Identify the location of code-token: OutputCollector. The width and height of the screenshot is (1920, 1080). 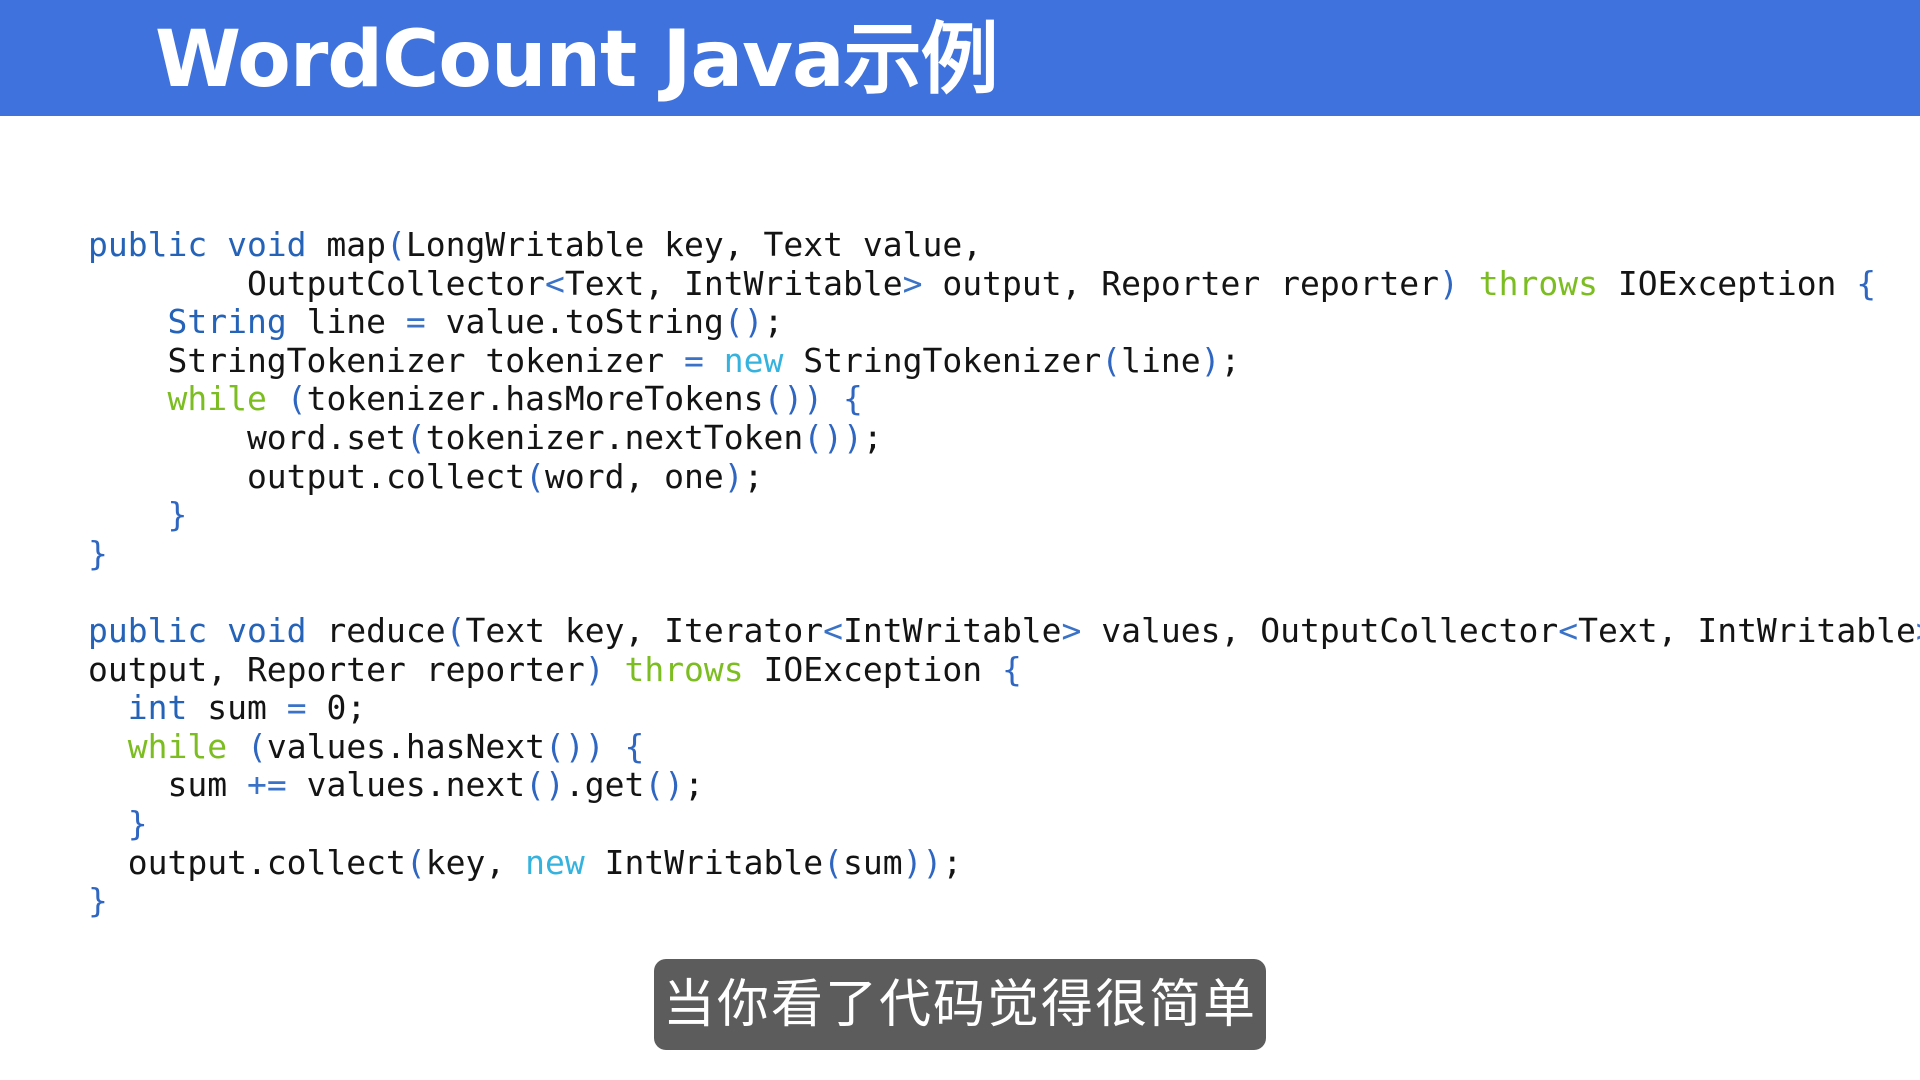
(316, 283).